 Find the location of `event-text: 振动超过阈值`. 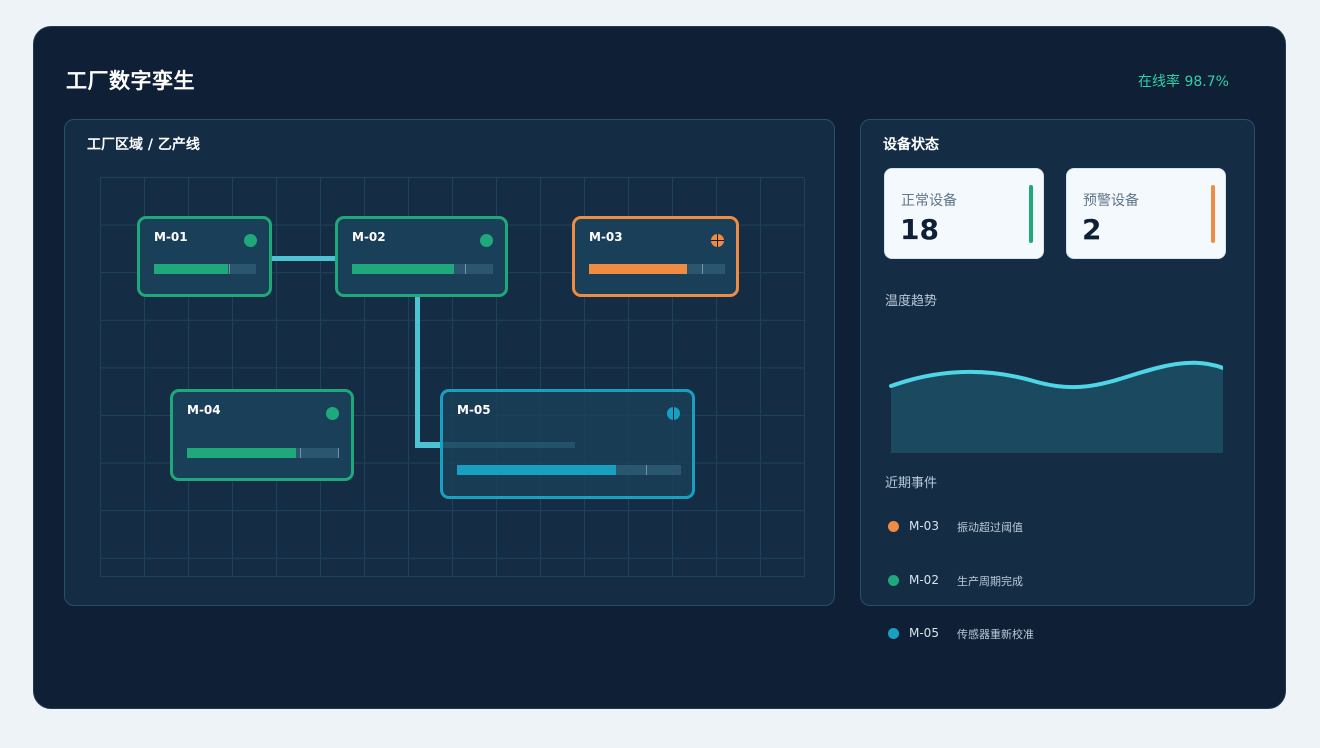

event-text: 振动超过阈值 is located at coordinates (990, 527).